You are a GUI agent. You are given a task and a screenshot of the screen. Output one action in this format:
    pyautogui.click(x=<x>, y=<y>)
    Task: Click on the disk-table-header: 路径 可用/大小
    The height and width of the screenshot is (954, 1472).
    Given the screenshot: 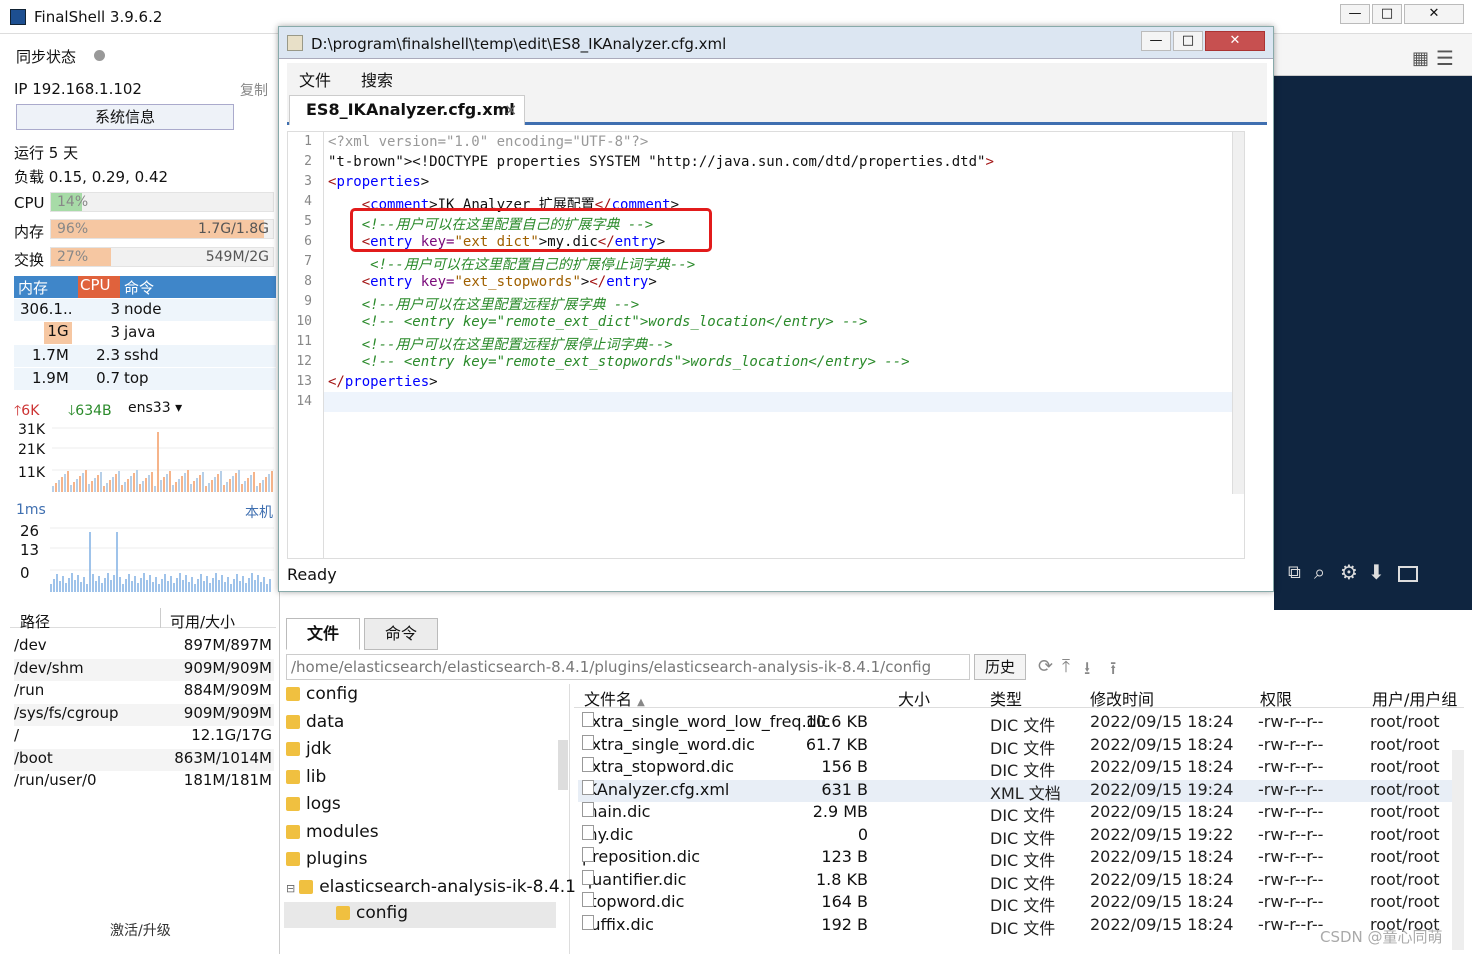 What is the action you would take?
    pyautogui.click(x=143, y=619)
    